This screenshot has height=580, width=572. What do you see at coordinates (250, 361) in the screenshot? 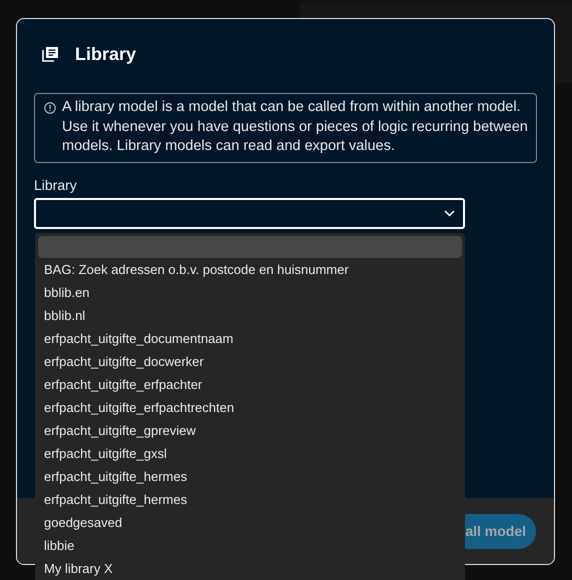
I see `dropdown-option: erfpacht_uitgifte_docwerker` at bounding box center [250, 361].